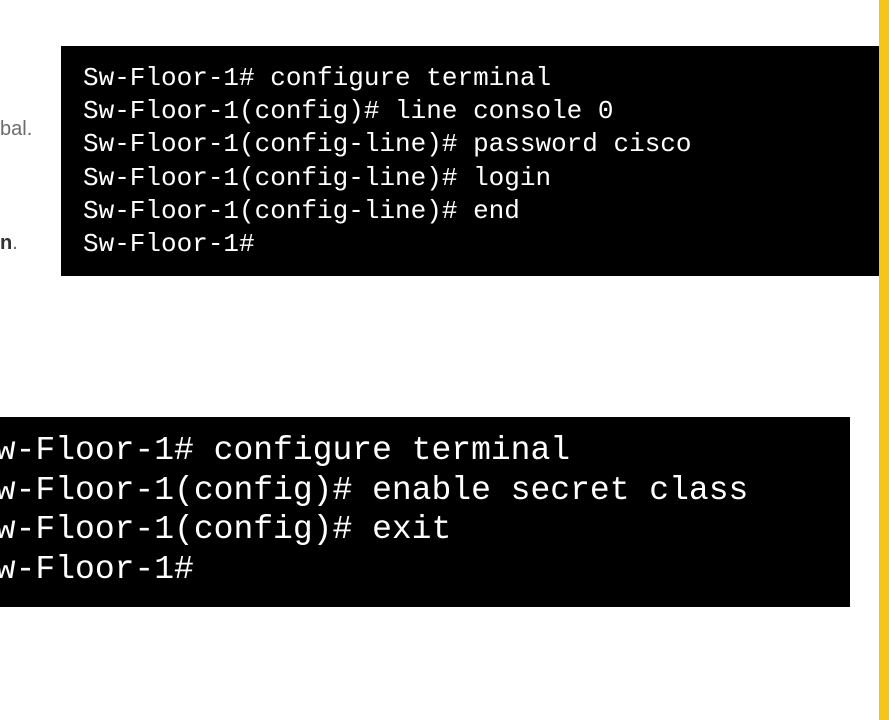 The image size is (889, 720). Describe the element at coordinates (15, 243) in the screenshot. I see `side-note-fragment-2-tail: .` at that location.